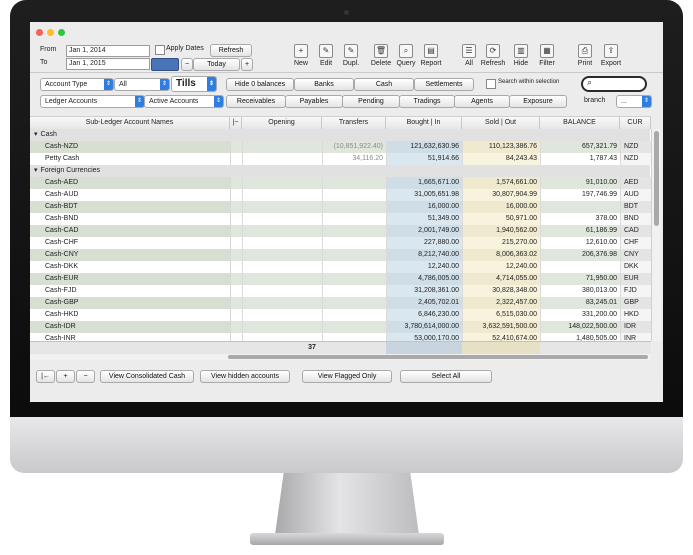 The width and height of the screenshot is (693, 555). Describe the element at coordinates (424, 315) in the screenshot. I see `bought-cell: 6,846,230.00` at that location.